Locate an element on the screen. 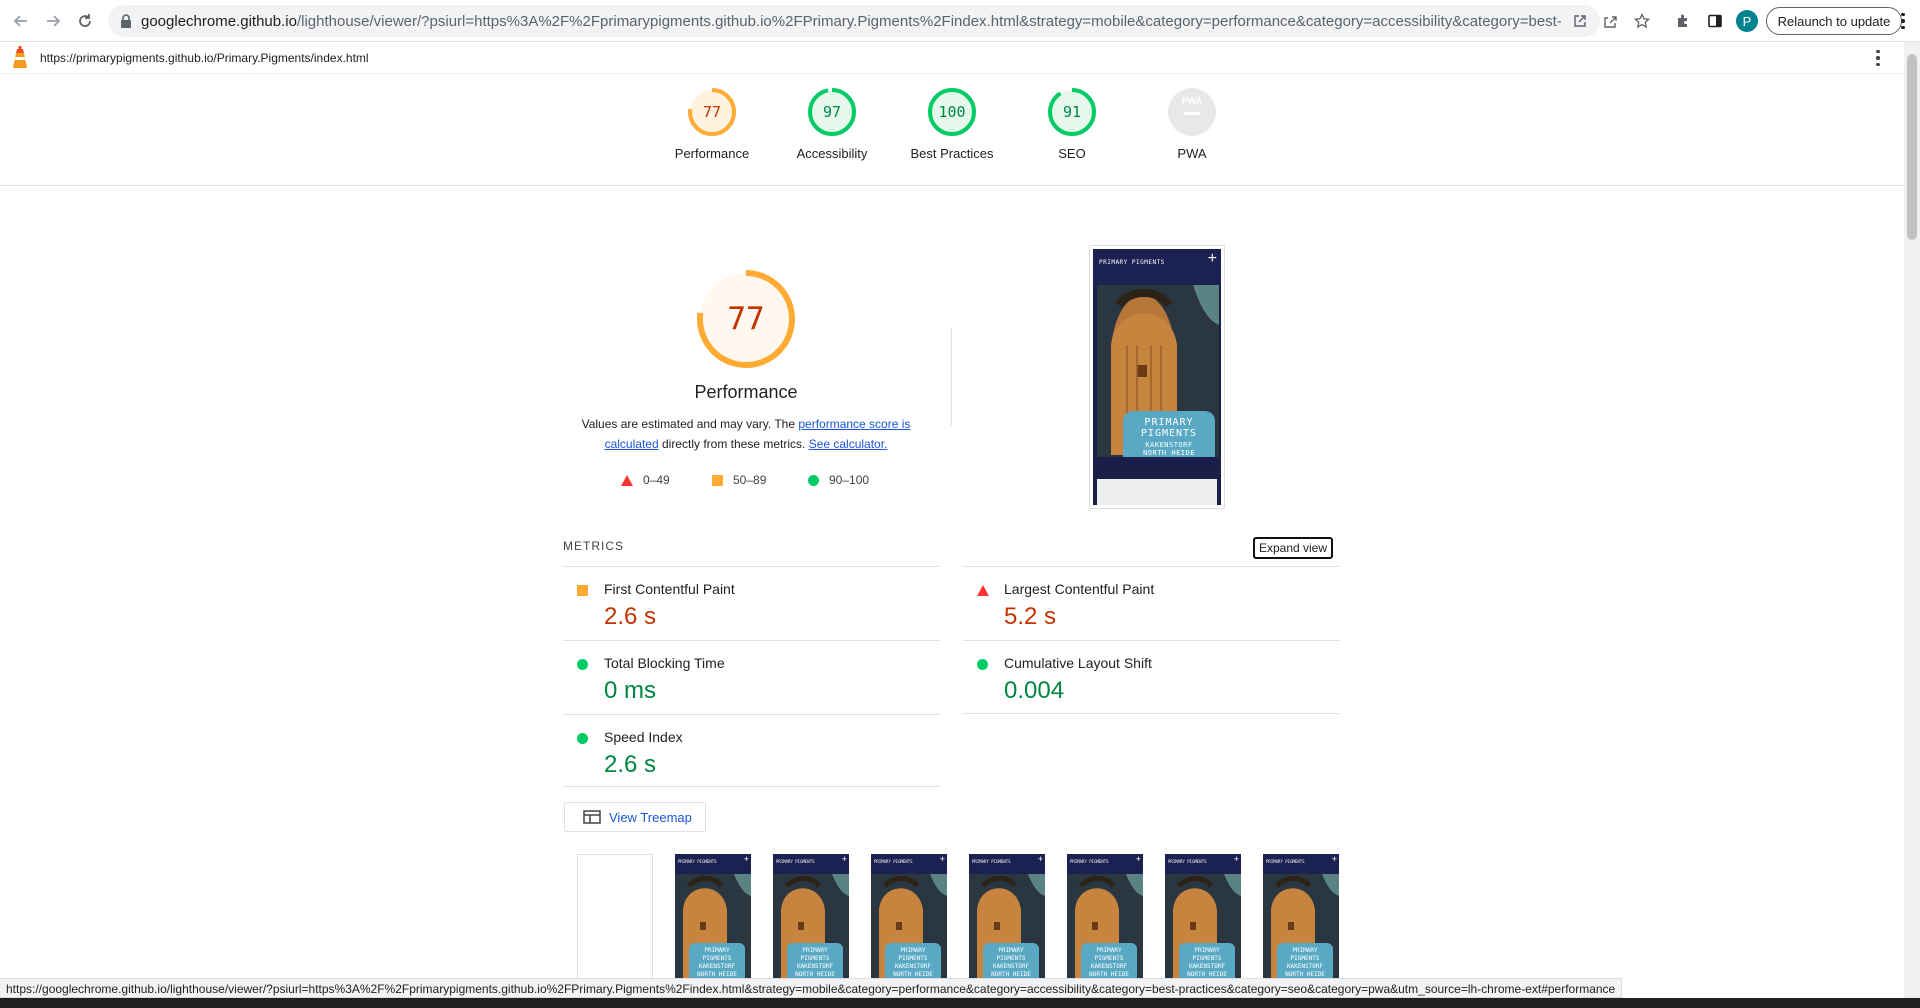 The height and width of the screenshot is (1008, 1920). filmstrip-frame is located at coordinates (615, 921).